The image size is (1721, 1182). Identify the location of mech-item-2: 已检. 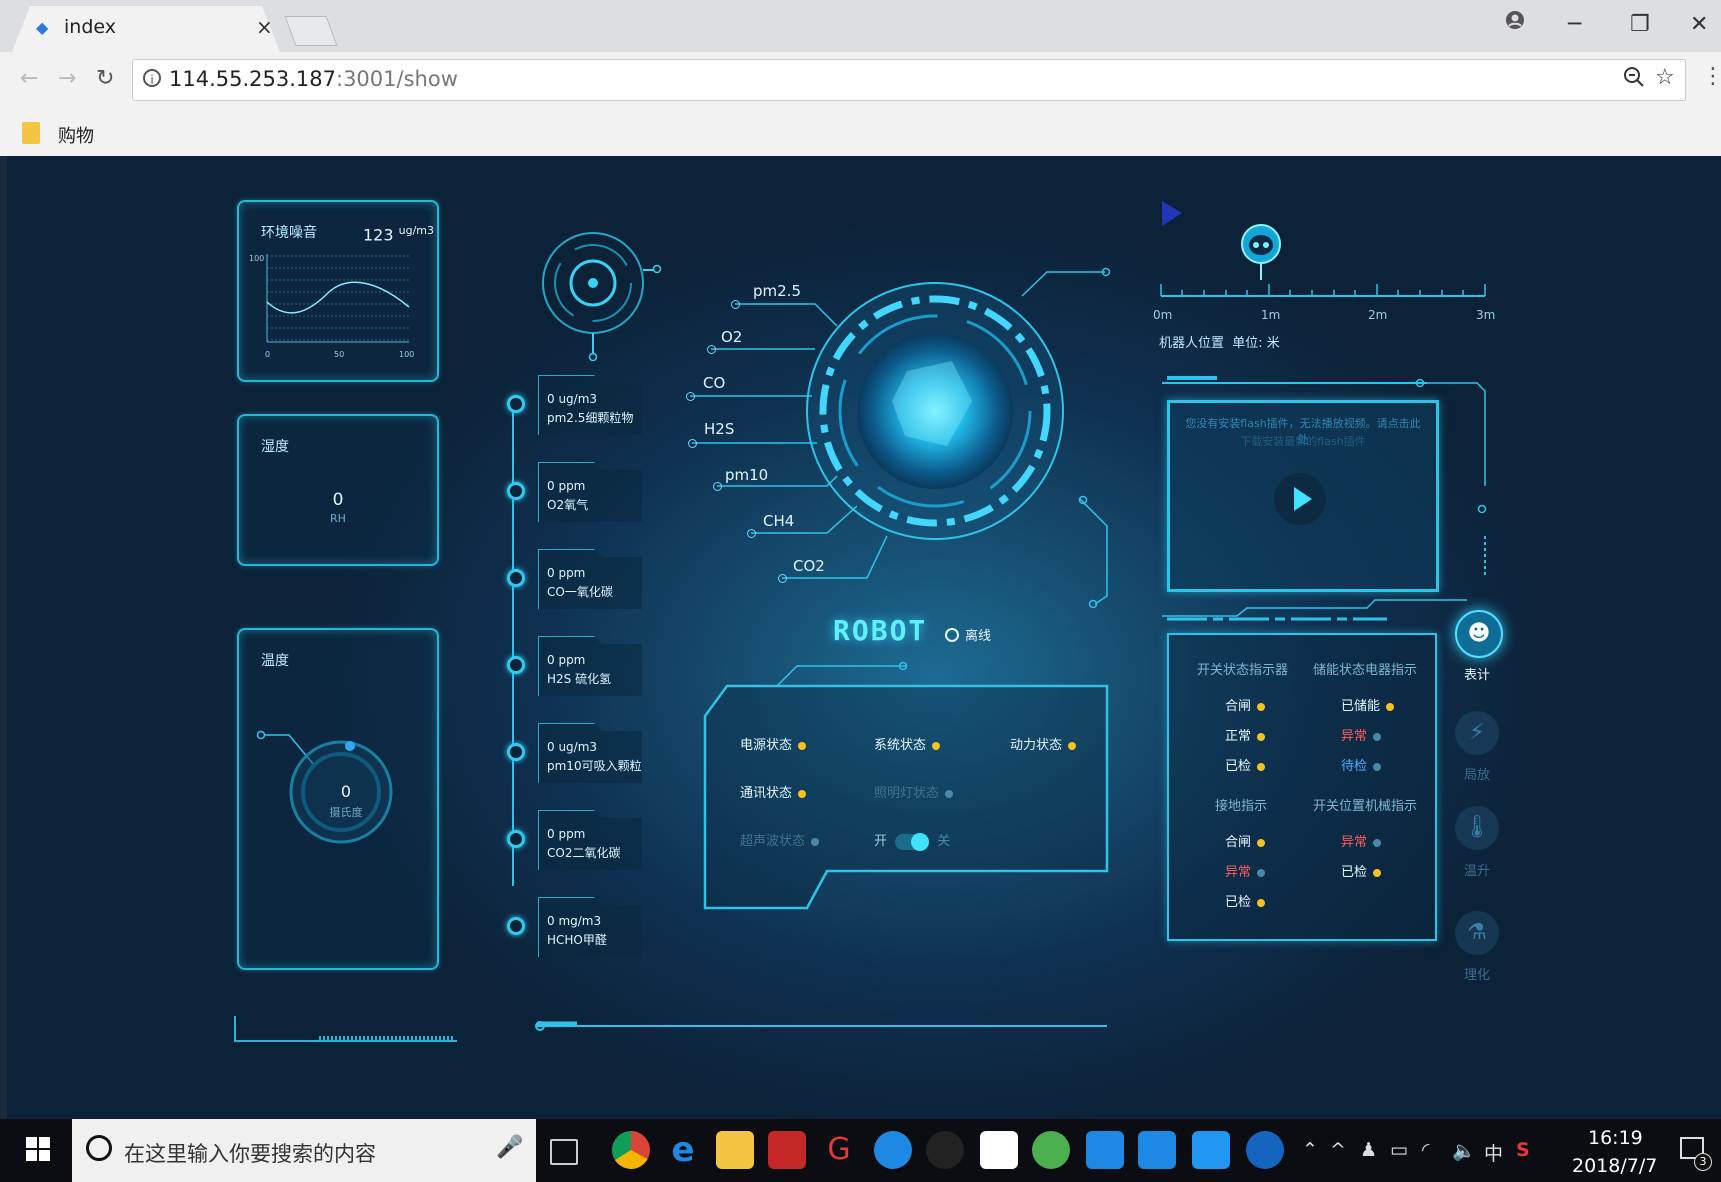
(1361, 870).